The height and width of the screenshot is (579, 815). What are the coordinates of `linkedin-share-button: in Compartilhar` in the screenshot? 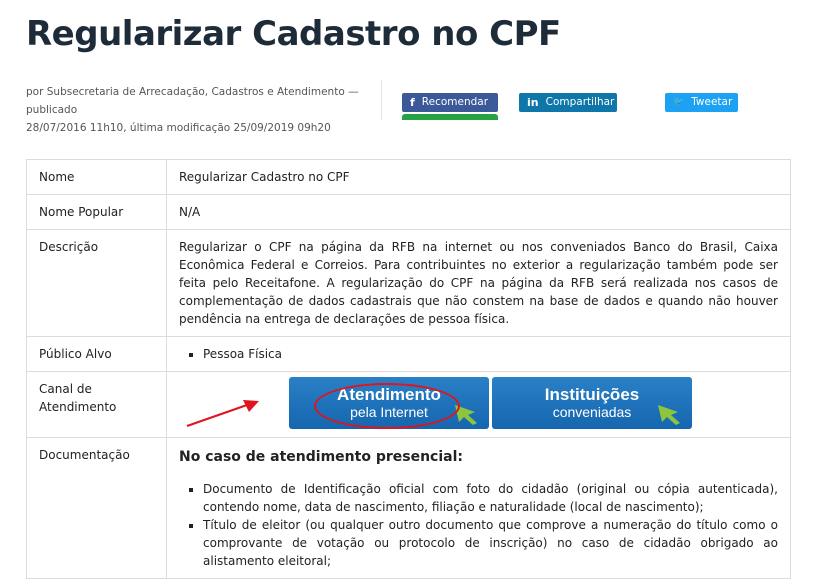 It's located at (568, 102).